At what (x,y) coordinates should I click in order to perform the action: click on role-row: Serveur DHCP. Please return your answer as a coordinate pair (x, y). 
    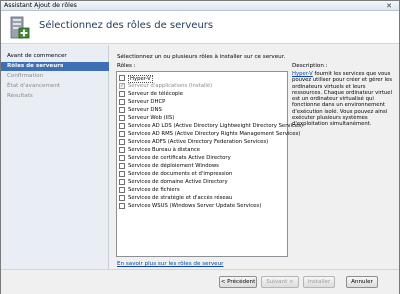
    Looking at the image, I should click on (203, 102).